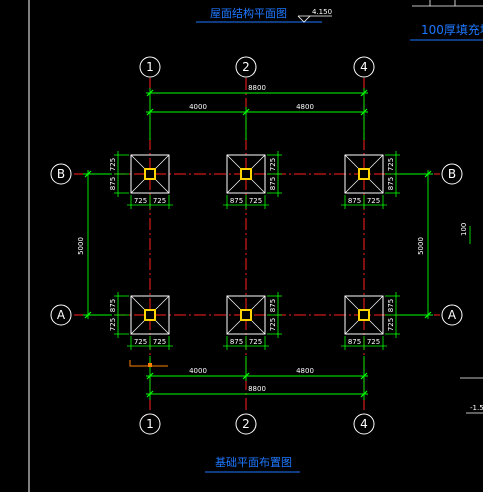 This screenshot has width=483, height=492. What do you see at coordinates (322, 12) in the screenshot?
I see `level-mark-text: 4.150` at bounding box center [322, 12].